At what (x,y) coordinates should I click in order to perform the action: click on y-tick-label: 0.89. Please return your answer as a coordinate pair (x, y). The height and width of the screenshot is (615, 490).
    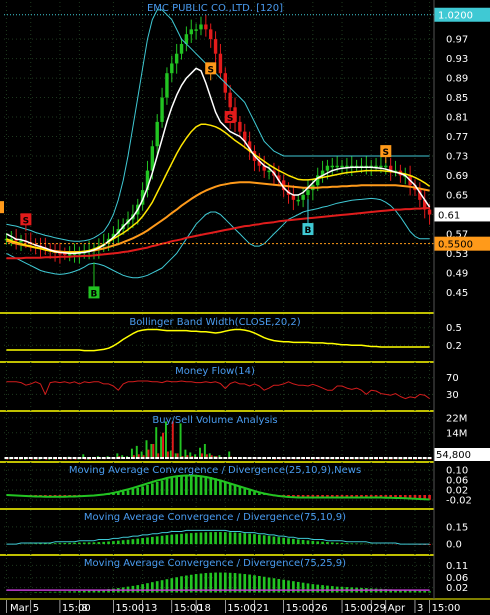
    Looking at the image, I should click on (457, 79).